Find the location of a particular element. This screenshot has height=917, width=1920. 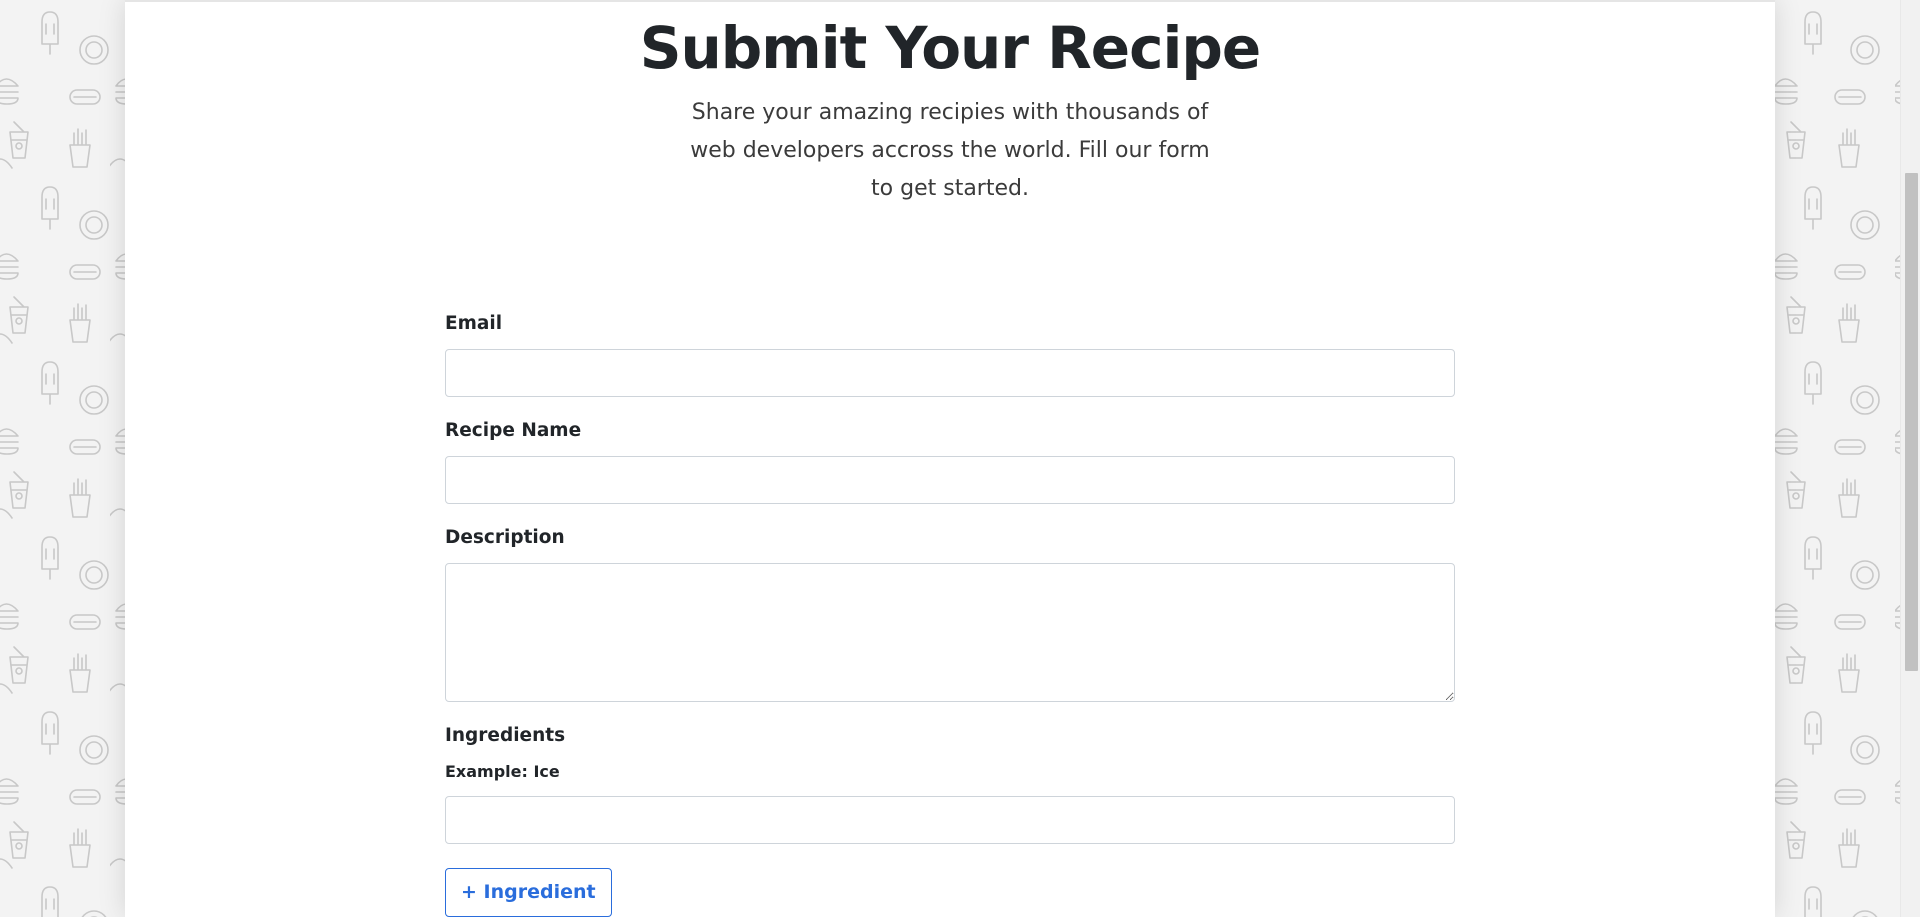

recipe-name-field is located at coordinates (950, 480).